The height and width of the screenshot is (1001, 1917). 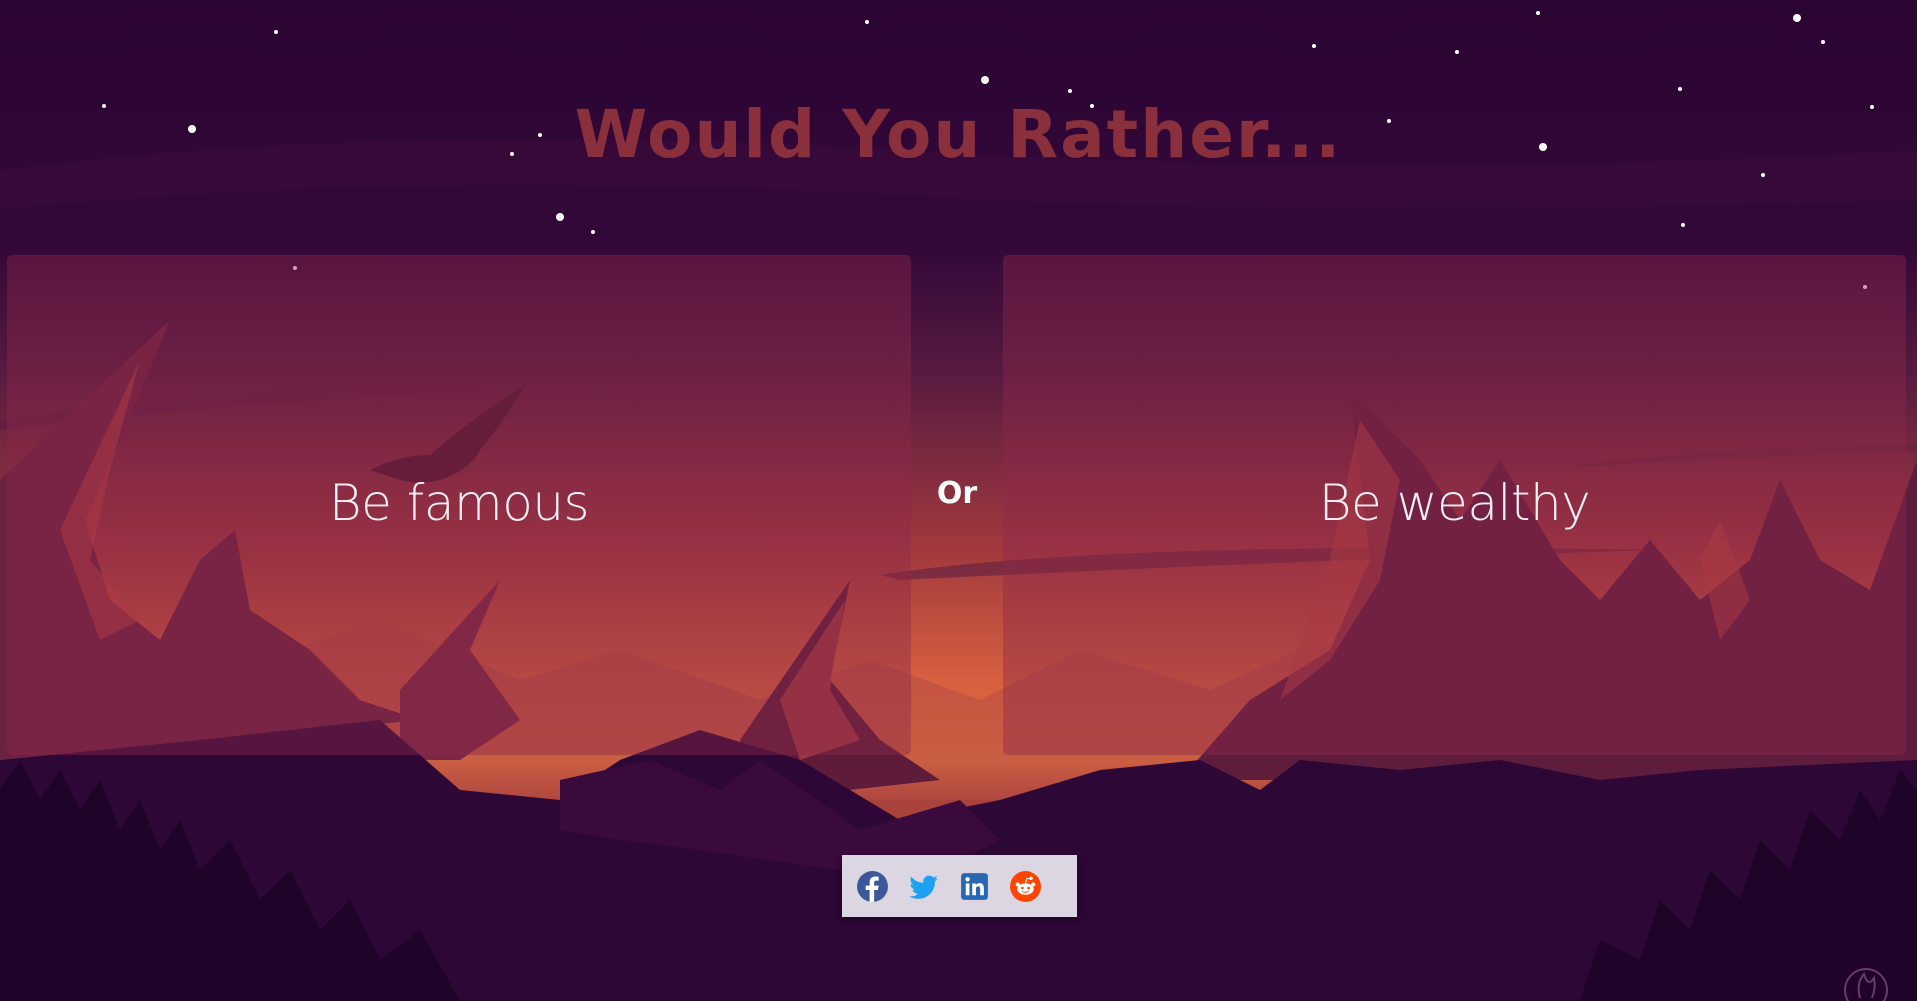 I want to click on or-separator: Or, so click(x=957, y=493).